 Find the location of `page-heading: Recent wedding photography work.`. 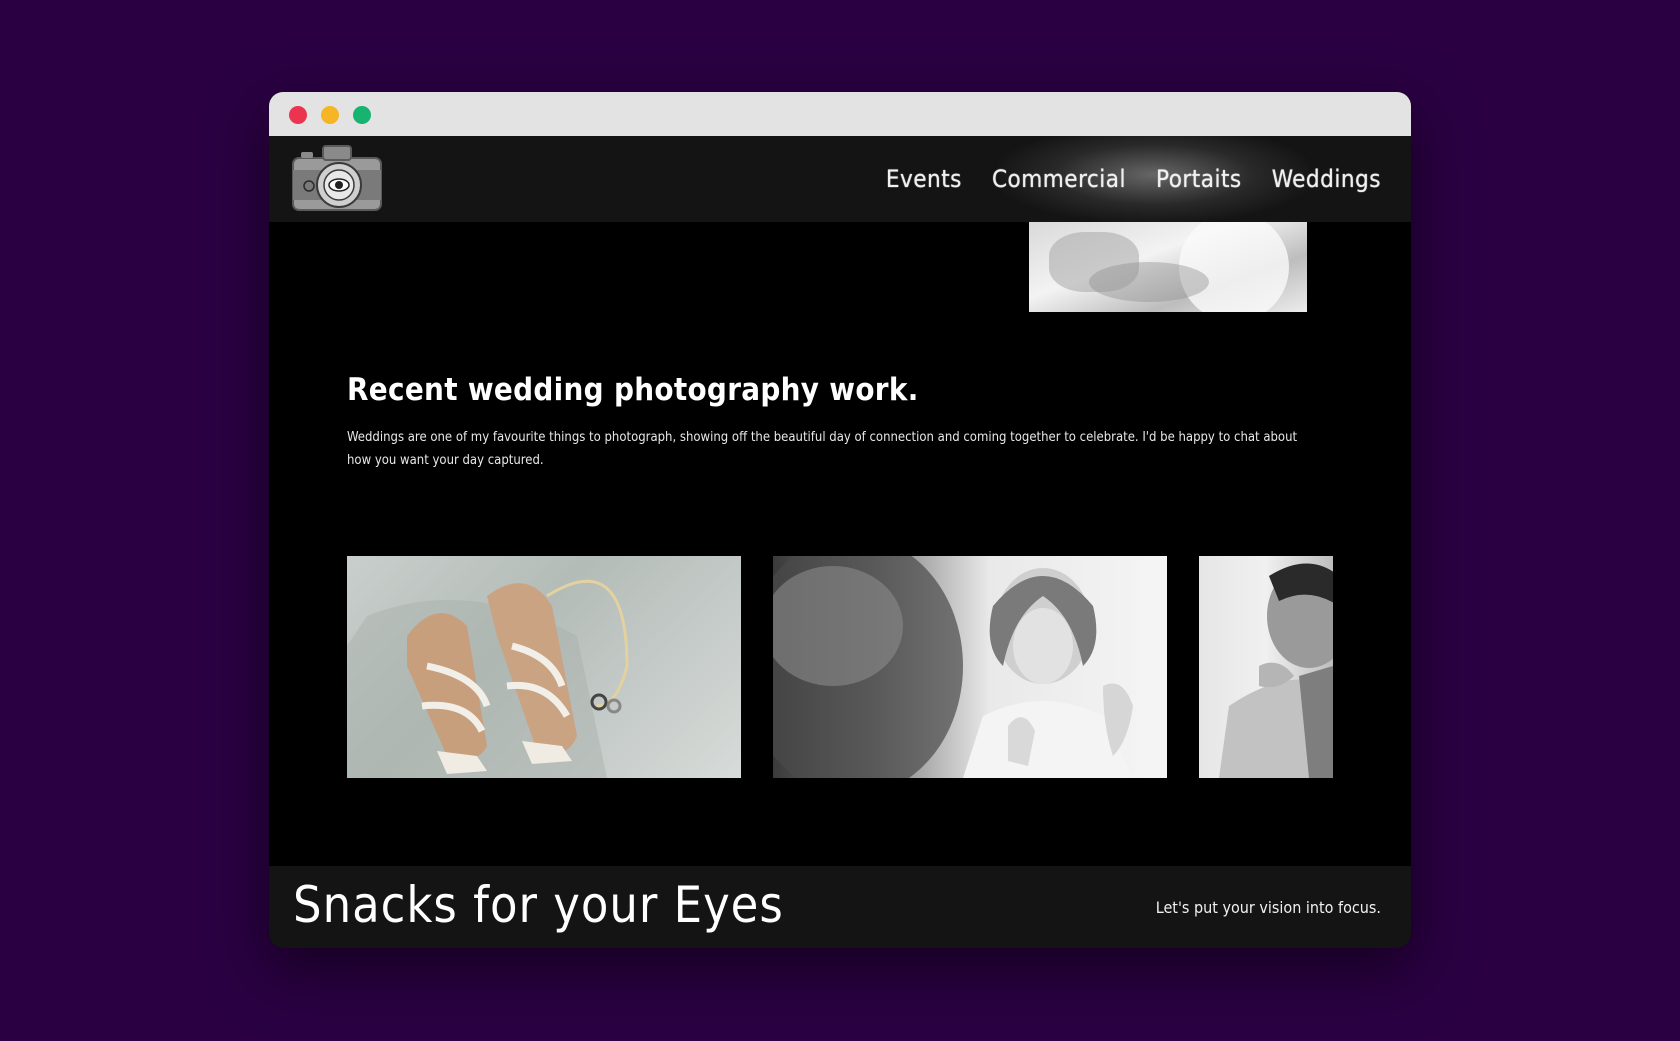

page-heading: Recent wedding photography work. is located at coordinates (633, 390).